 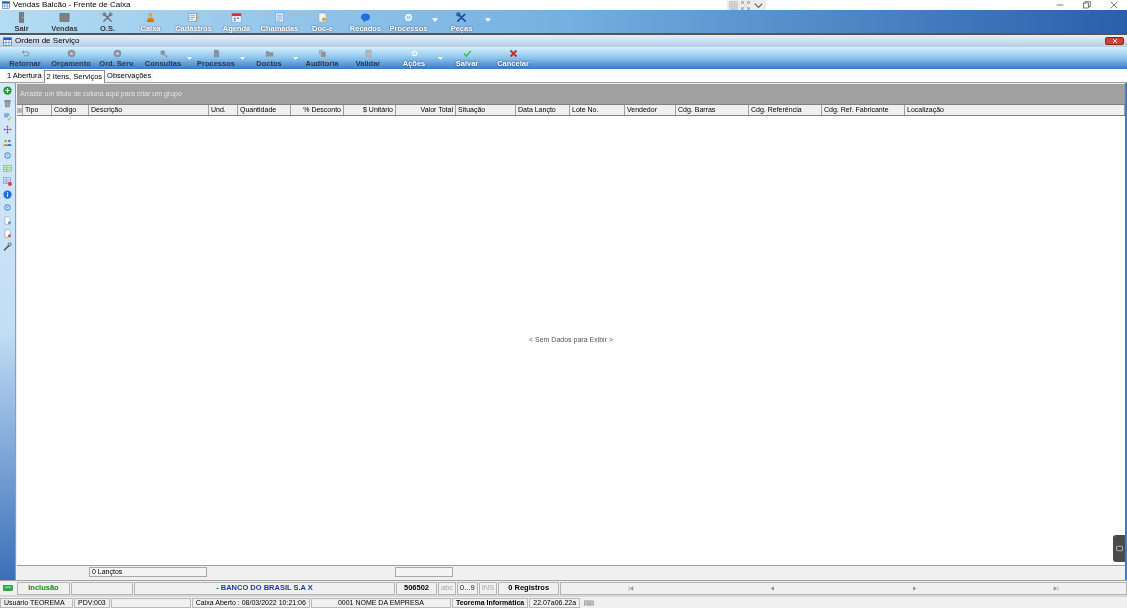 What do you see at coordinates (269, 53) in the screenshot?
I see `folder-icon` at bounding box center [269, 53].